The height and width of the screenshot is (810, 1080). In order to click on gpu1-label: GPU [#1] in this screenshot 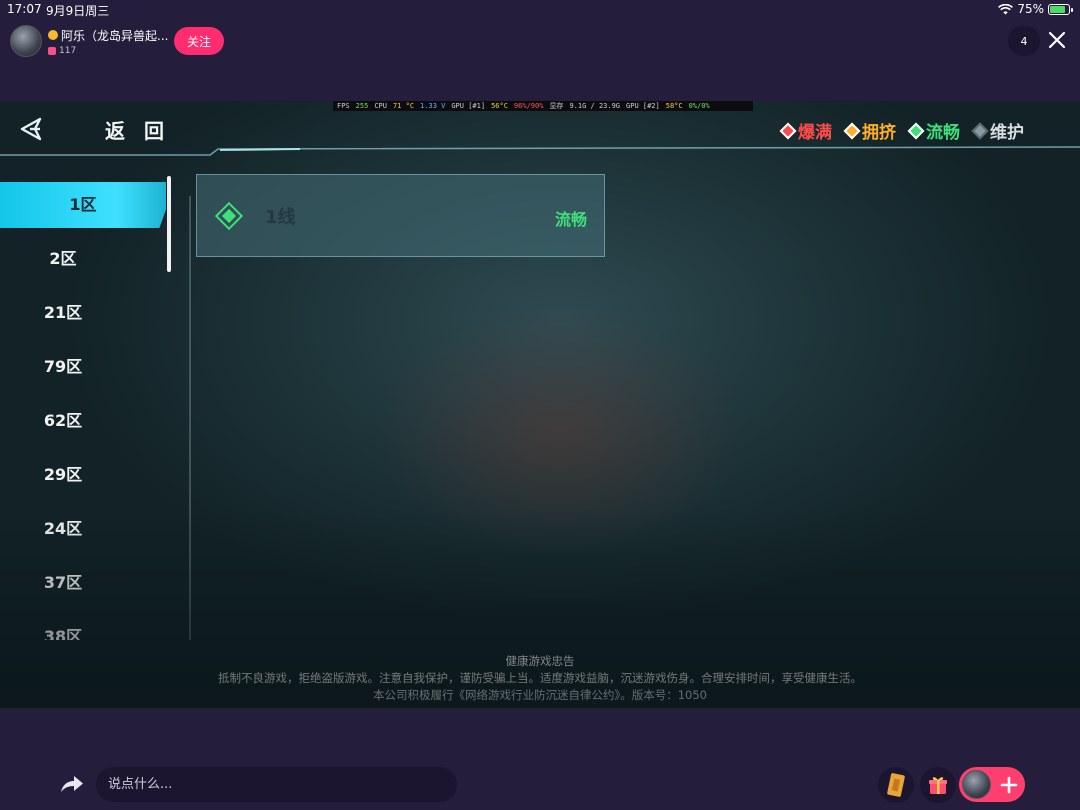, I will do `click(468, 106)`.